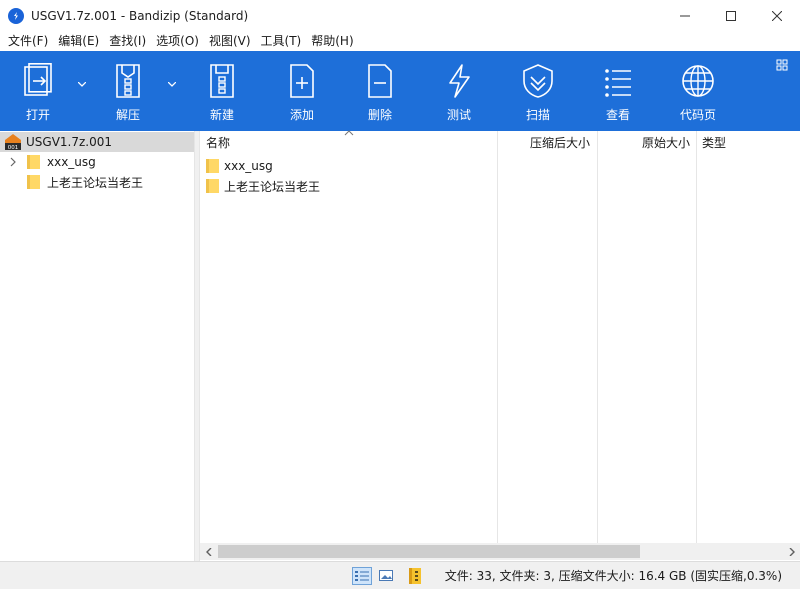 This screenshot has height=589, width=800. I want to click on thumbnail-view-icon, so click(386, 575).